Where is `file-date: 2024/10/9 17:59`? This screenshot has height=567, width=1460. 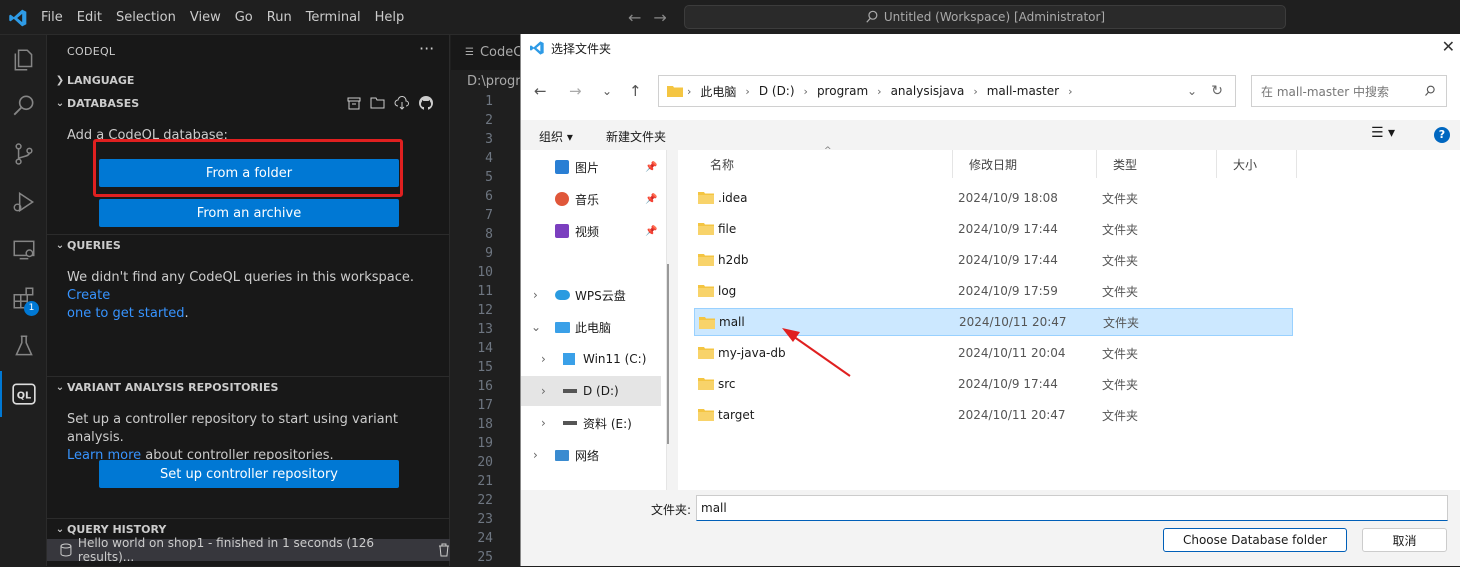
file-date: 2024/10/9 17:59 is located at coordinates (1008, 291).